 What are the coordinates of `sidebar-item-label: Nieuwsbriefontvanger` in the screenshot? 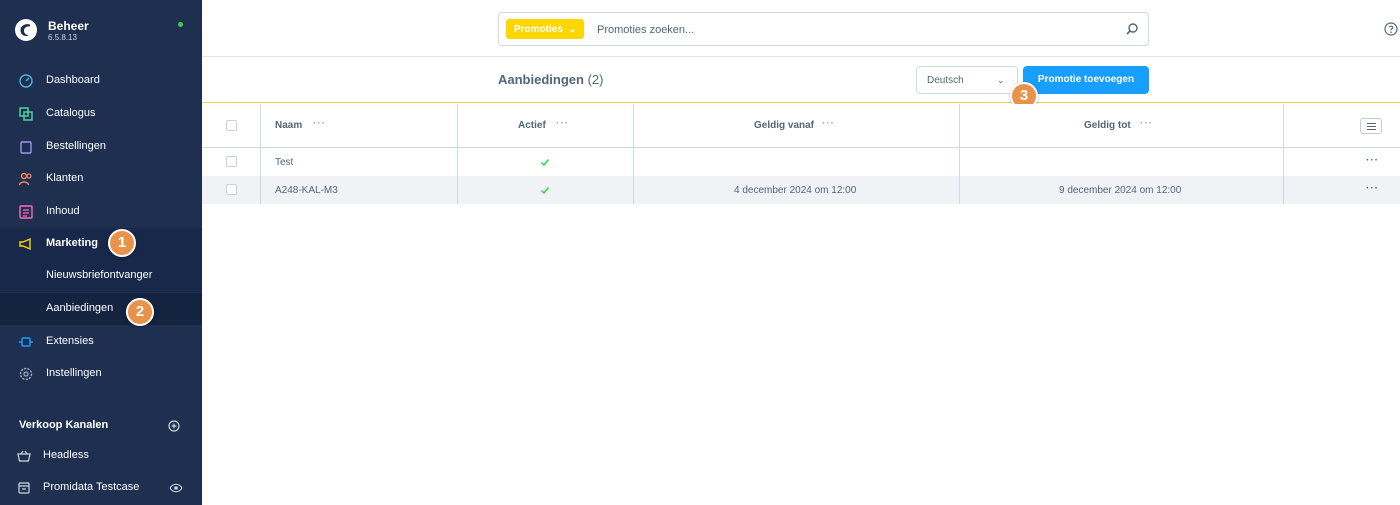 It's located at (99, 275).